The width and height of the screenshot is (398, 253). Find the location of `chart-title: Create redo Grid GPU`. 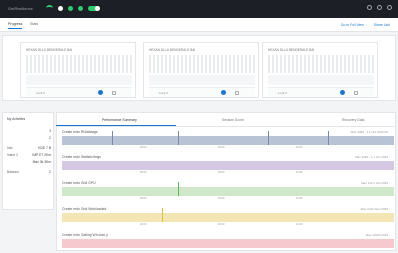

chart-title: Create redo Grid GPU is located at coordinates (79, 183).